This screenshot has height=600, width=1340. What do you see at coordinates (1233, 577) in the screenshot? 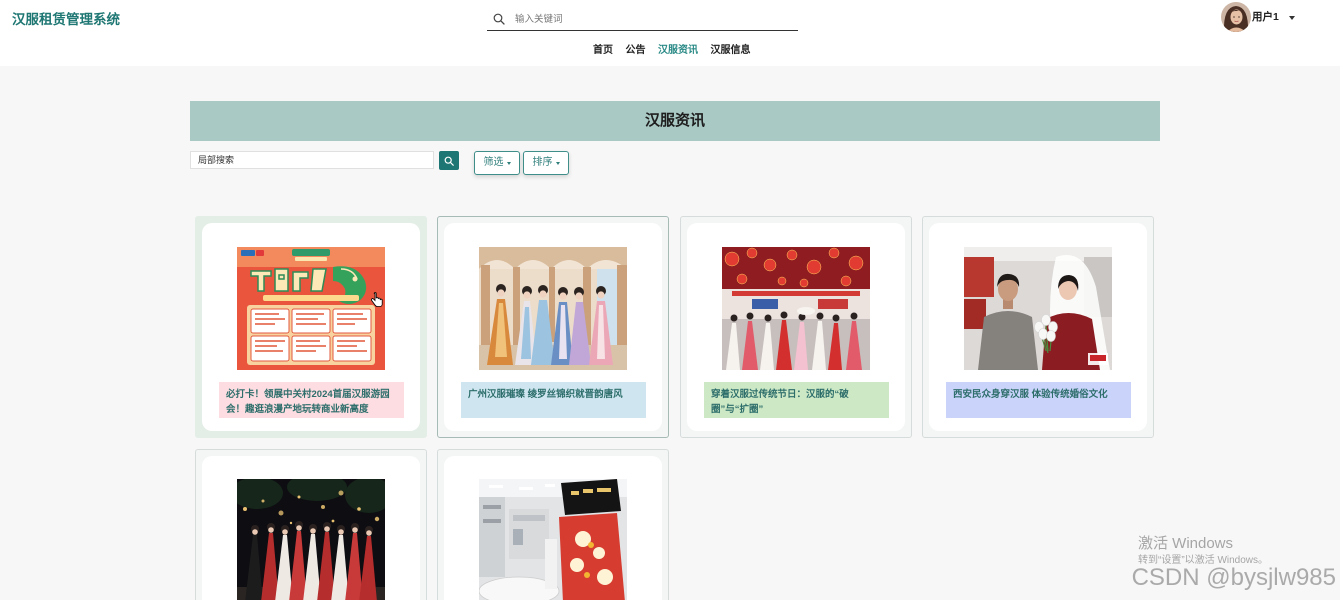
I see `csdn-watermark: CSDN @bysjlw985` at bounding box center [1233, 577].